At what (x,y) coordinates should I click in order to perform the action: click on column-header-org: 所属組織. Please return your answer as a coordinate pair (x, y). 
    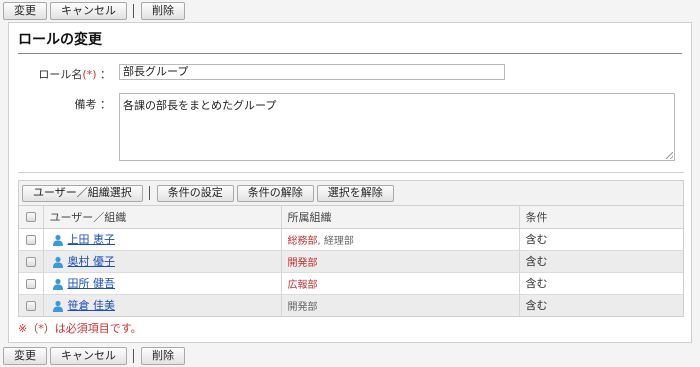
    Looking at the image, I should click on (400, 217).